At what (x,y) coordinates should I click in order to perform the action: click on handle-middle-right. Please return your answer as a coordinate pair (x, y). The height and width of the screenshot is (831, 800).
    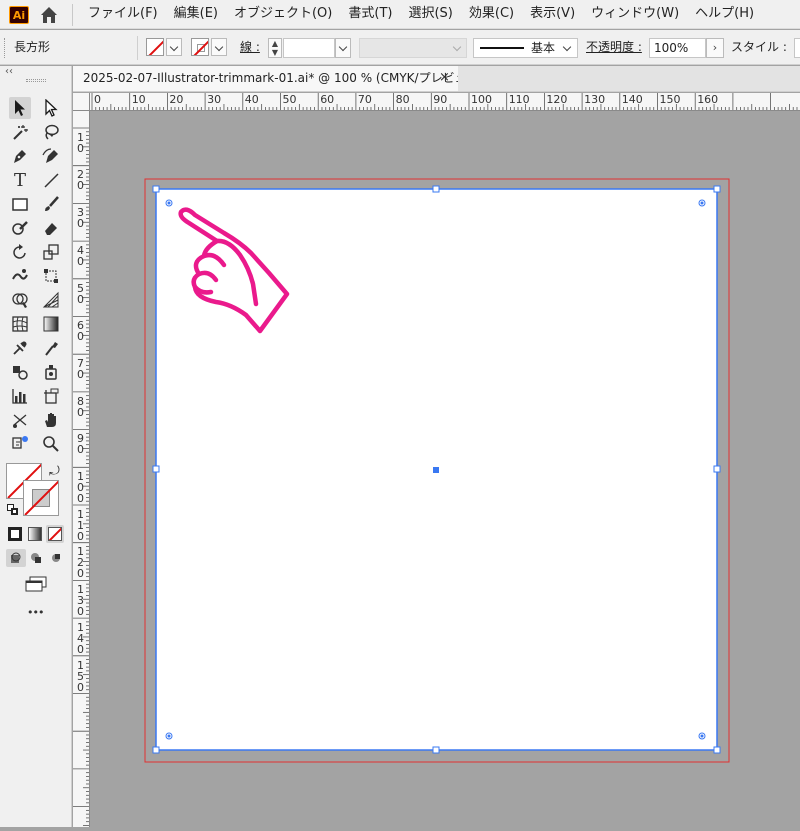
    Looking at the image, I should click on (717, 469).